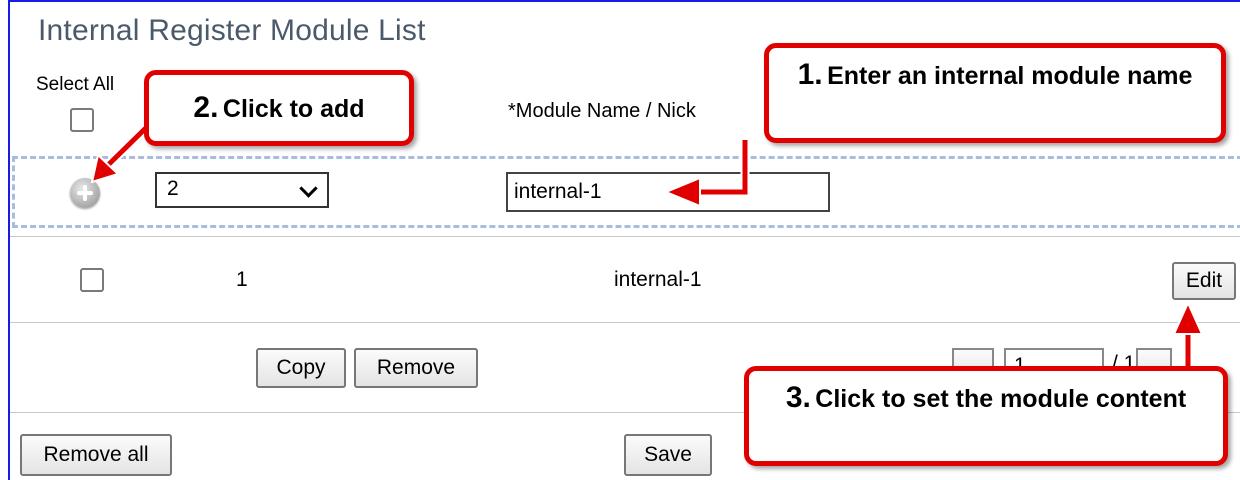  Describe the element at coordinates (206, 107) in the screenshot. I see `callout-2-number: 2.` at that location.